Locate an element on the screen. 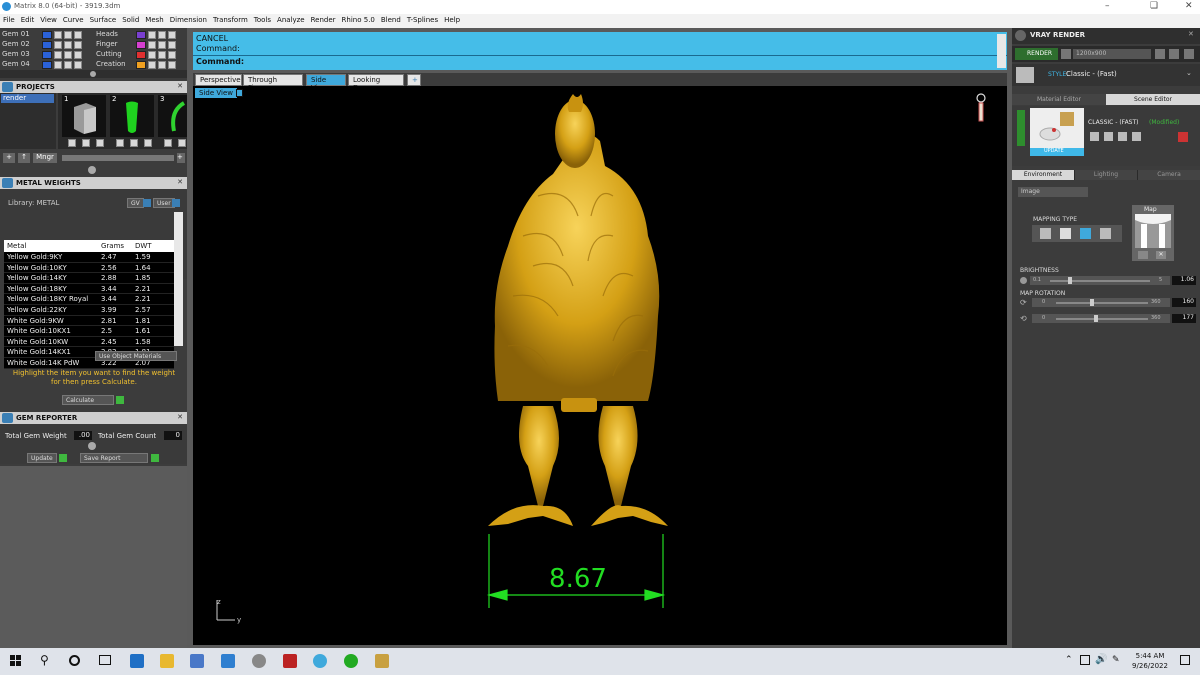  project-thumb-1: 1 is located at coordinates (84, 116).